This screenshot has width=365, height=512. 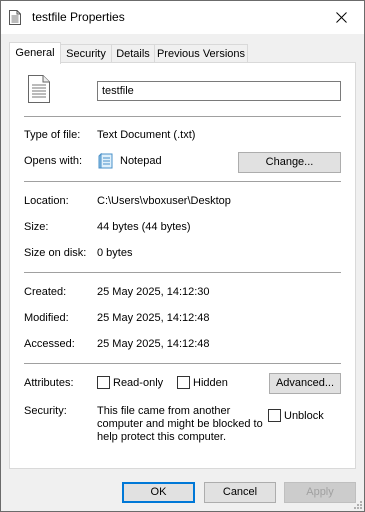 I want to click on opens-with-value: Notepad, so click(x=141, y=161).